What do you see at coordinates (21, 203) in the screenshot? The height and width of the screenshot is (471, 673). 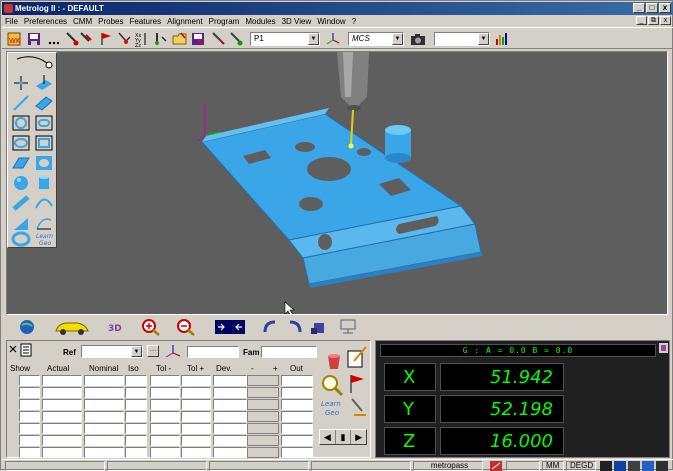 I see `cone-icon` at bounding box center [21, 203].